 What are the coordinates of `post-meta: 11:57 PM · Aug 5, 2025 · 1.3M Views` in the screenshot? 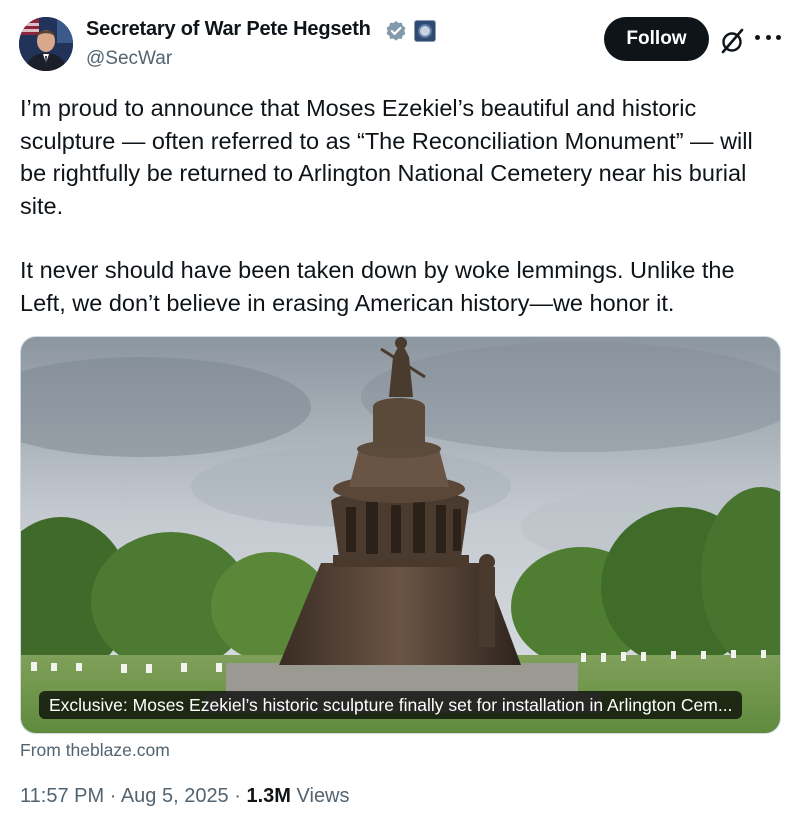 It's located at (185, 796).